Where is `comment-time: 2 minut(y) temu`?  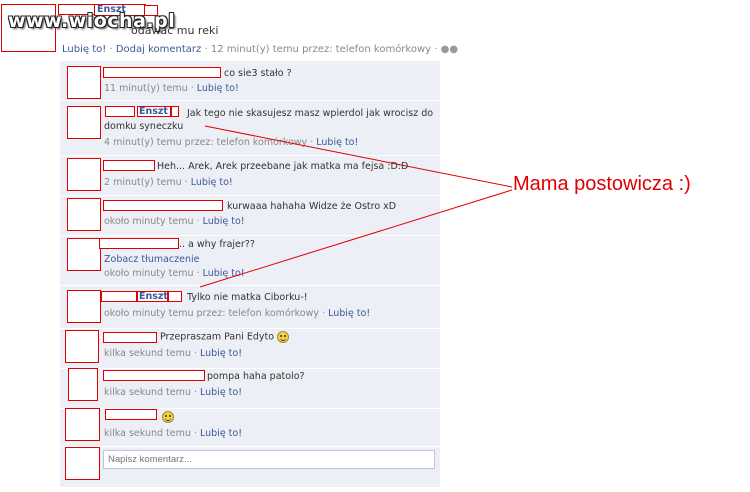
comment-time: 2 minut(y) temu is located at coordinates (143, 182).